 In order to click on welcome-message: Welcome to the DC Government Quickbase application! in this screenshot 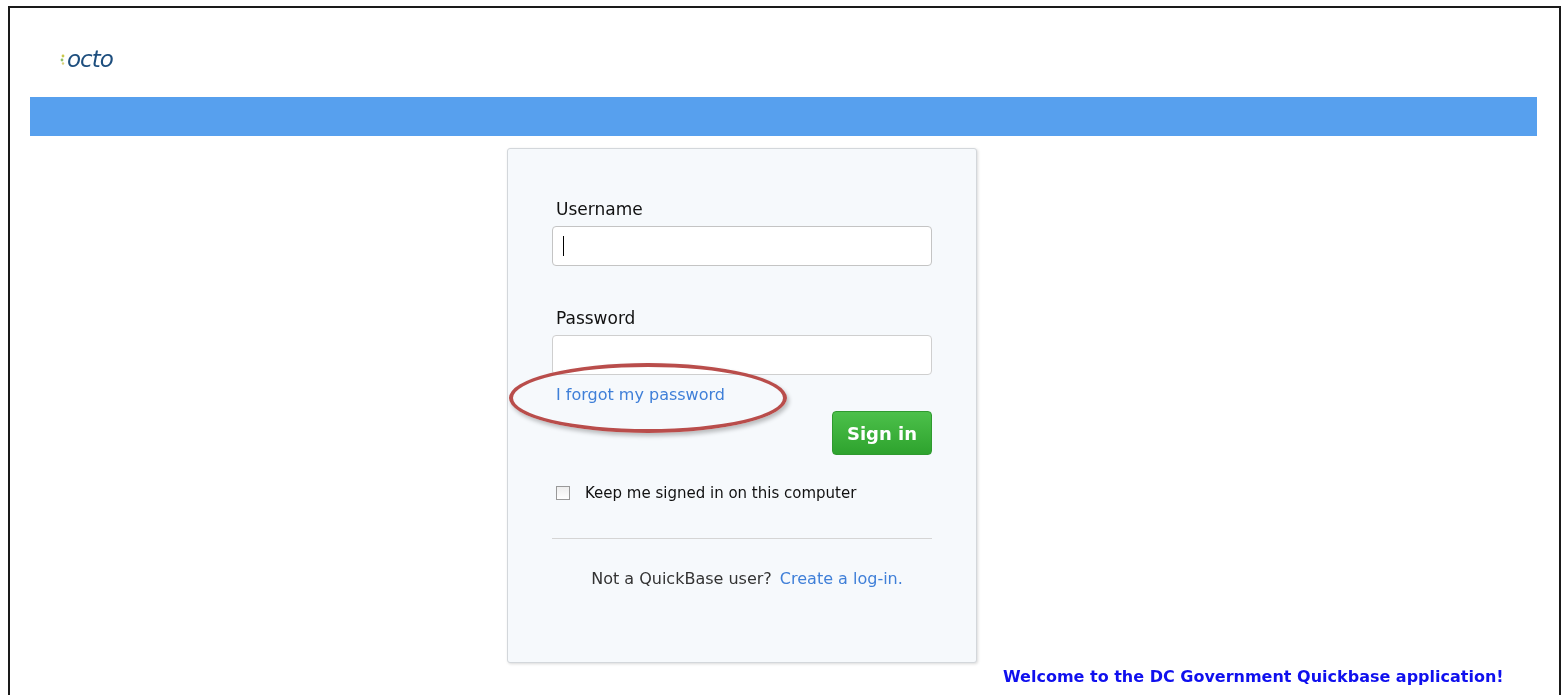, I will do `click(1253, 676)`.